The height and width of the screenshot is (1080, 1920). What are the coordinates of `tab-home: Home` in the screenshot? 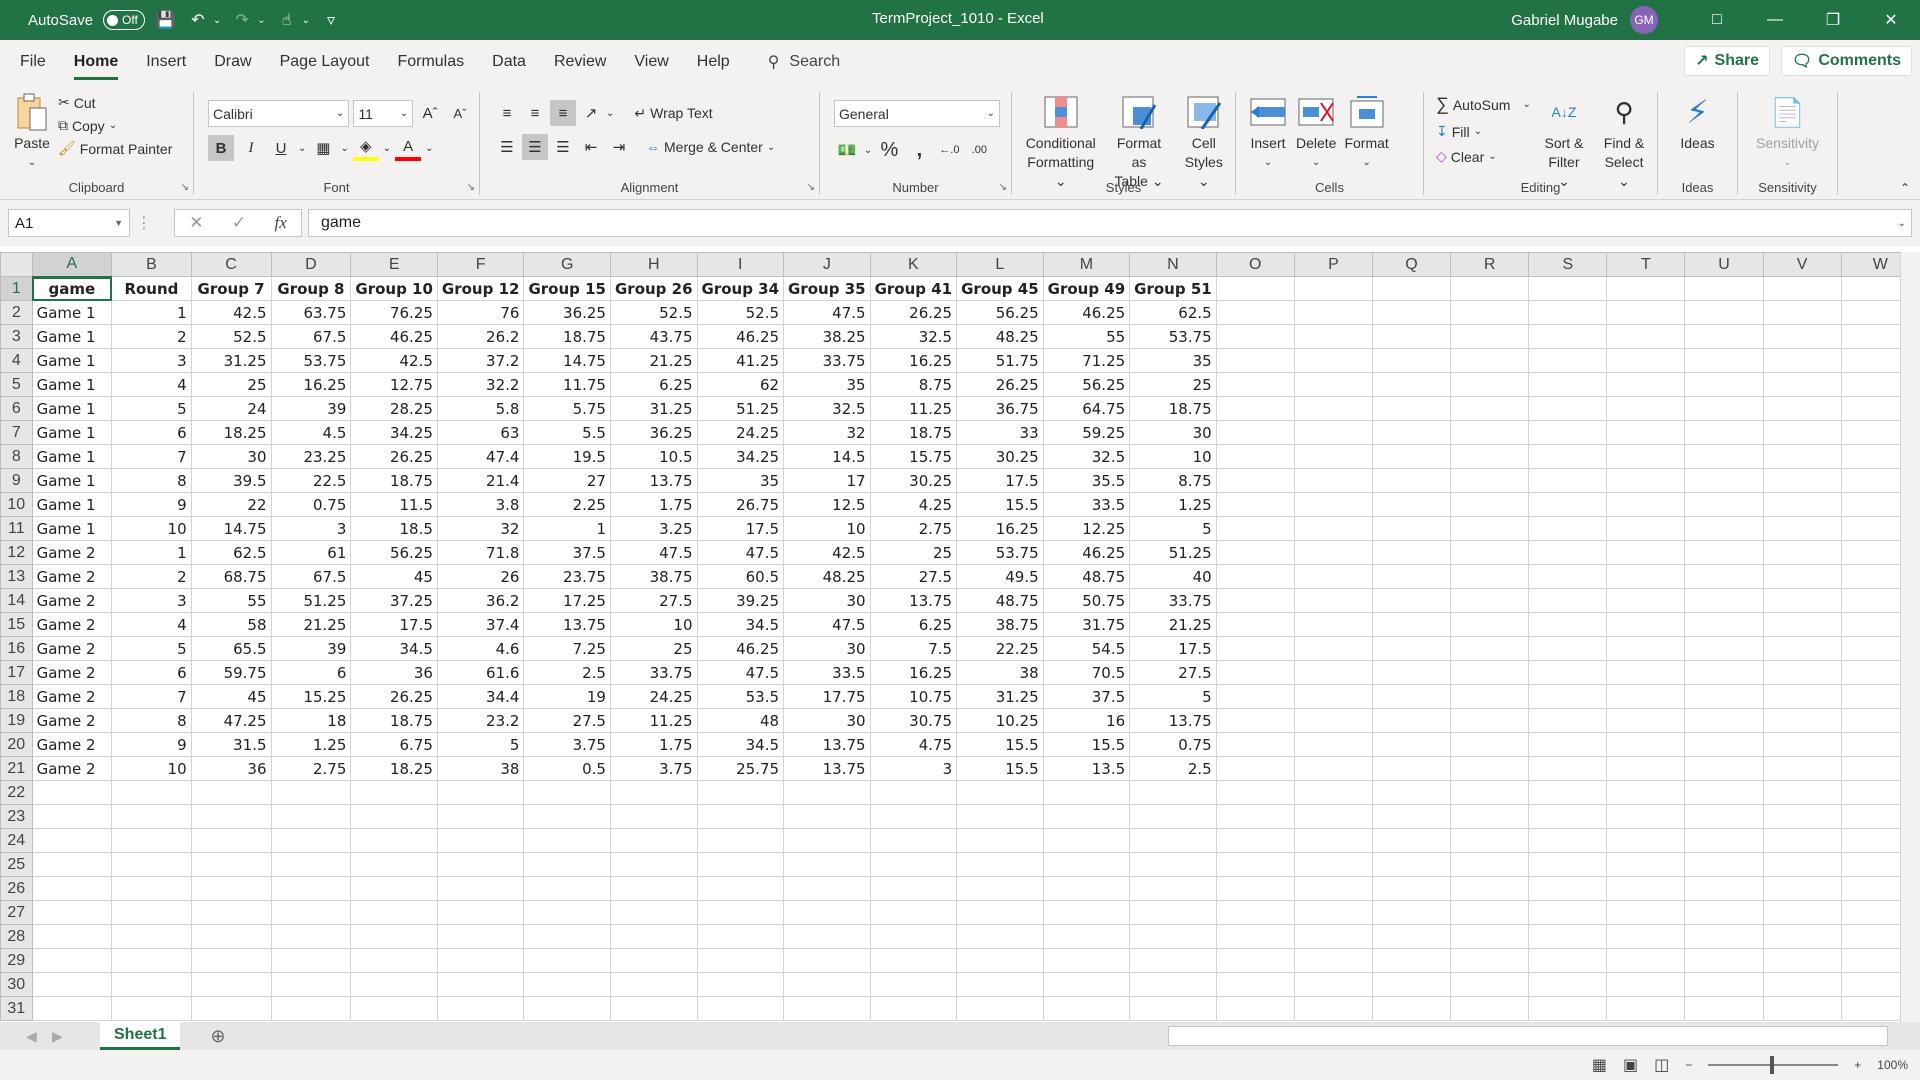 It's located at (96, 62).